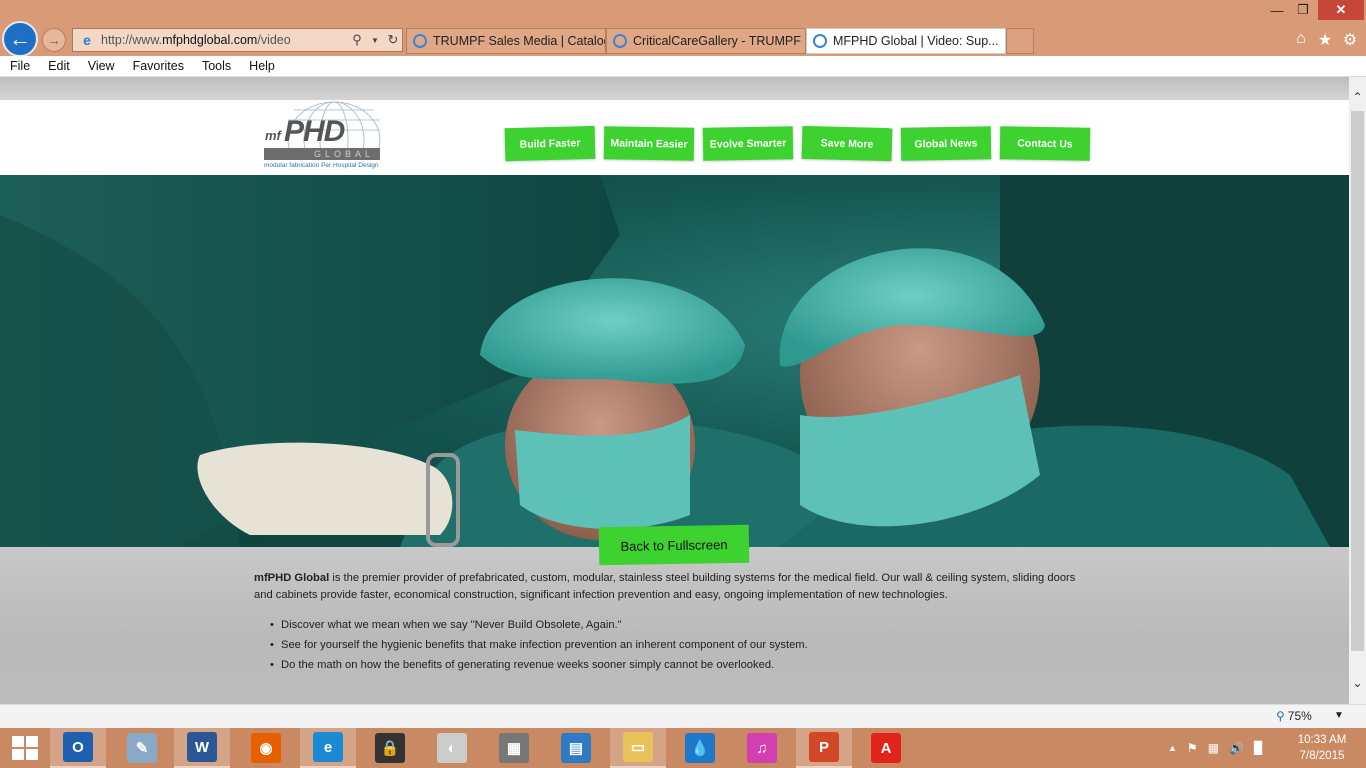 The width and height of the screenshot is (1366, 768). I want to click on url-prefix: http://www., so click(132, 40).